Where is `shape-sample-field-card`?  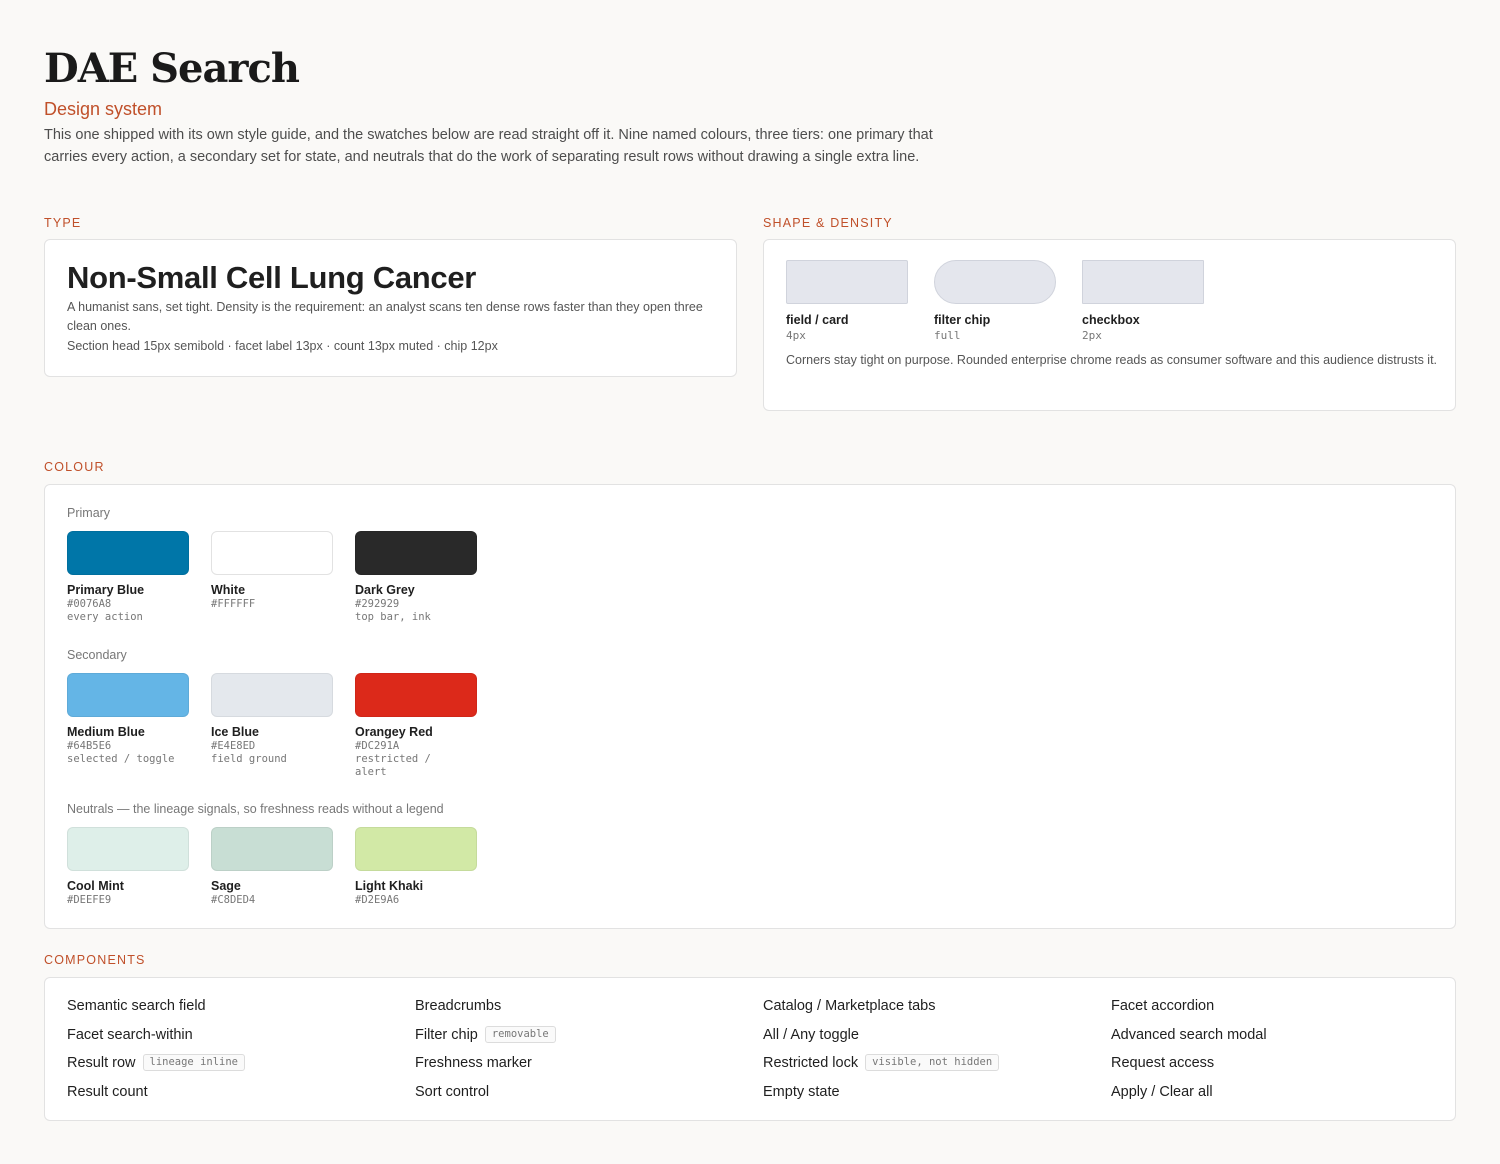 shape-sample-field-card is located at coordinates (847, 282).